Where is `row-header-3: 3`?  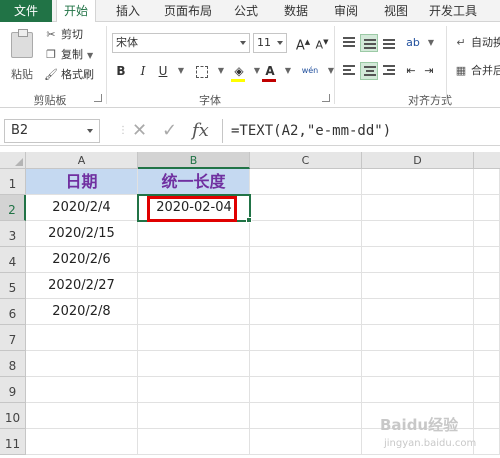
row-header-3: 3 is located at coordinates (13, 234).